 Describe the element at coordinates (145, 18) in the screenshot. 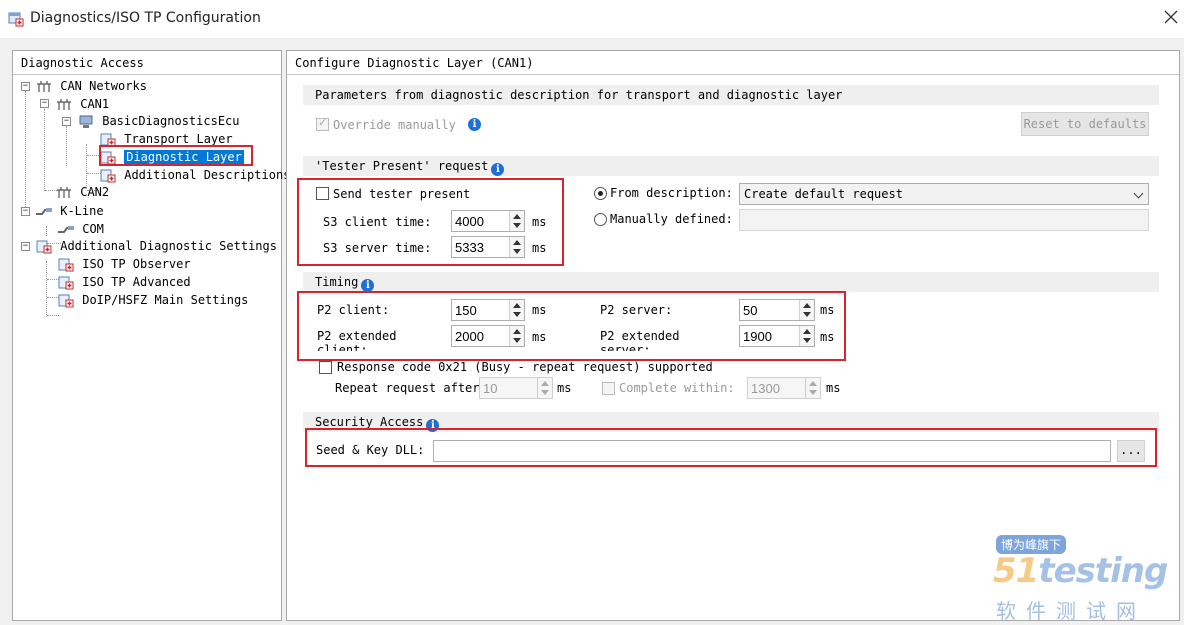

I see `window-title: Diagnostics/ISO TP Configuration` at that location.